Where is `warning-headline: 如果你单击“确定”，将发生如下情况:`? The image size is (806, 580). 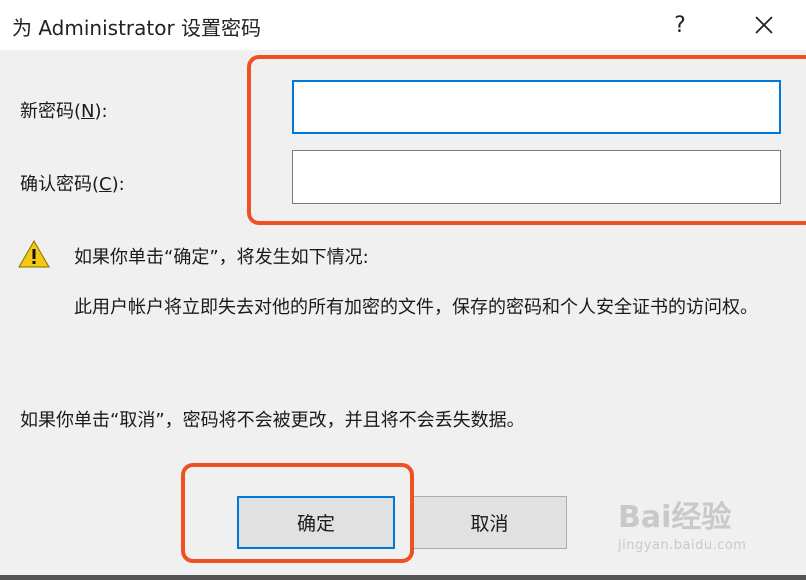
warning-headline: 如果你单击“确定”，将发生如下情况: is located at coordinates (221, 257).